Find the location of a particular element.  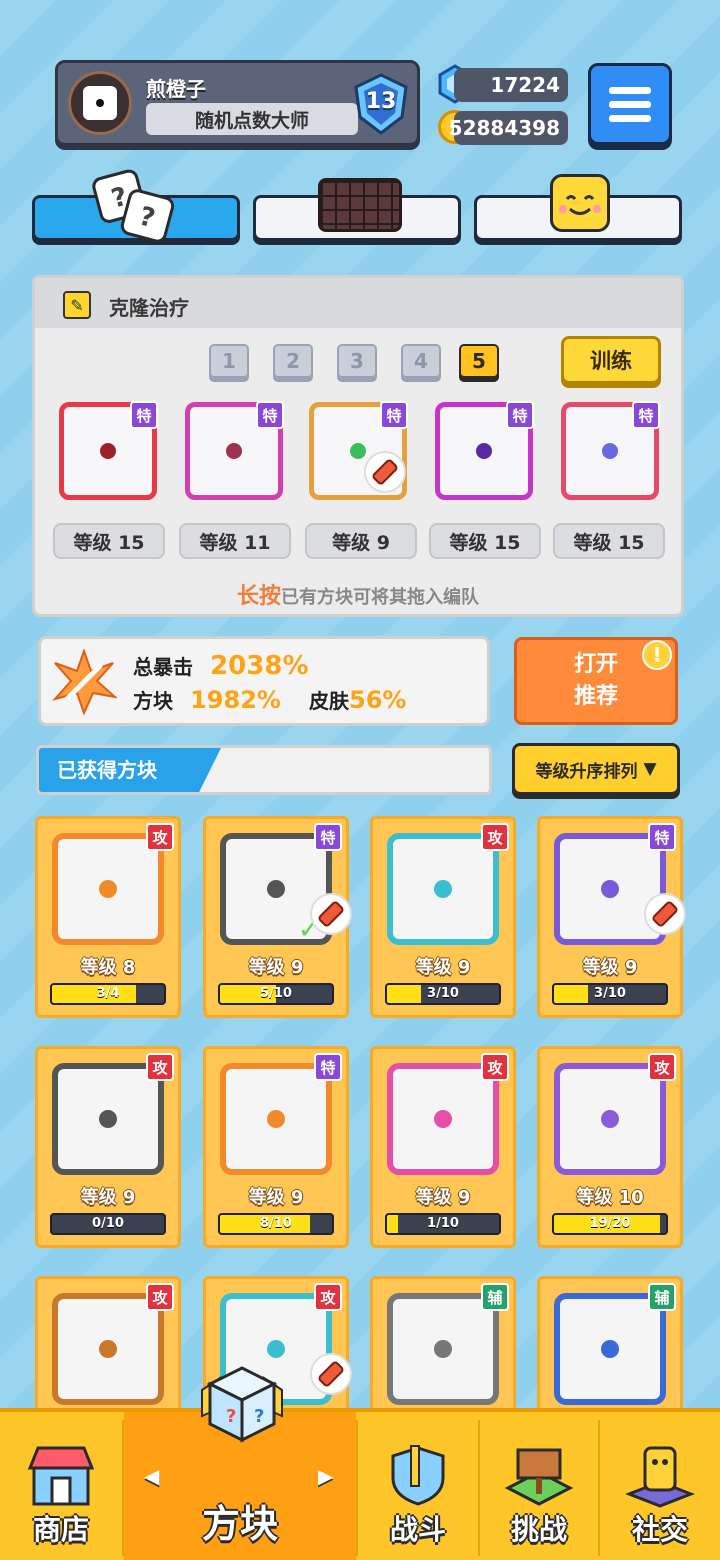

deck-slot-2: 2 is located at coordinates (293, 361).